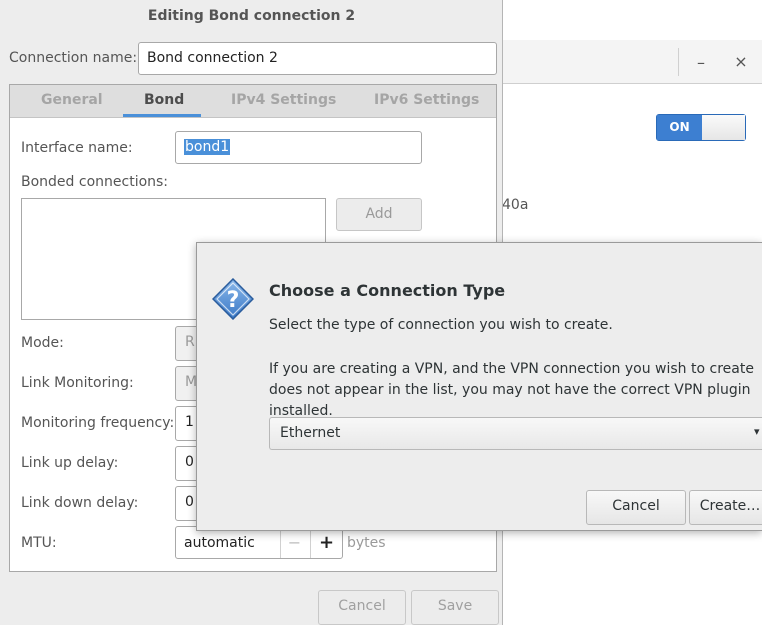 Image resolution: width=762 pixels, height=625 pixels. Describe the element at coordinates (95, 182) in the screenshot. I see `bonded-connections-label: Bonded connections:` at that location.